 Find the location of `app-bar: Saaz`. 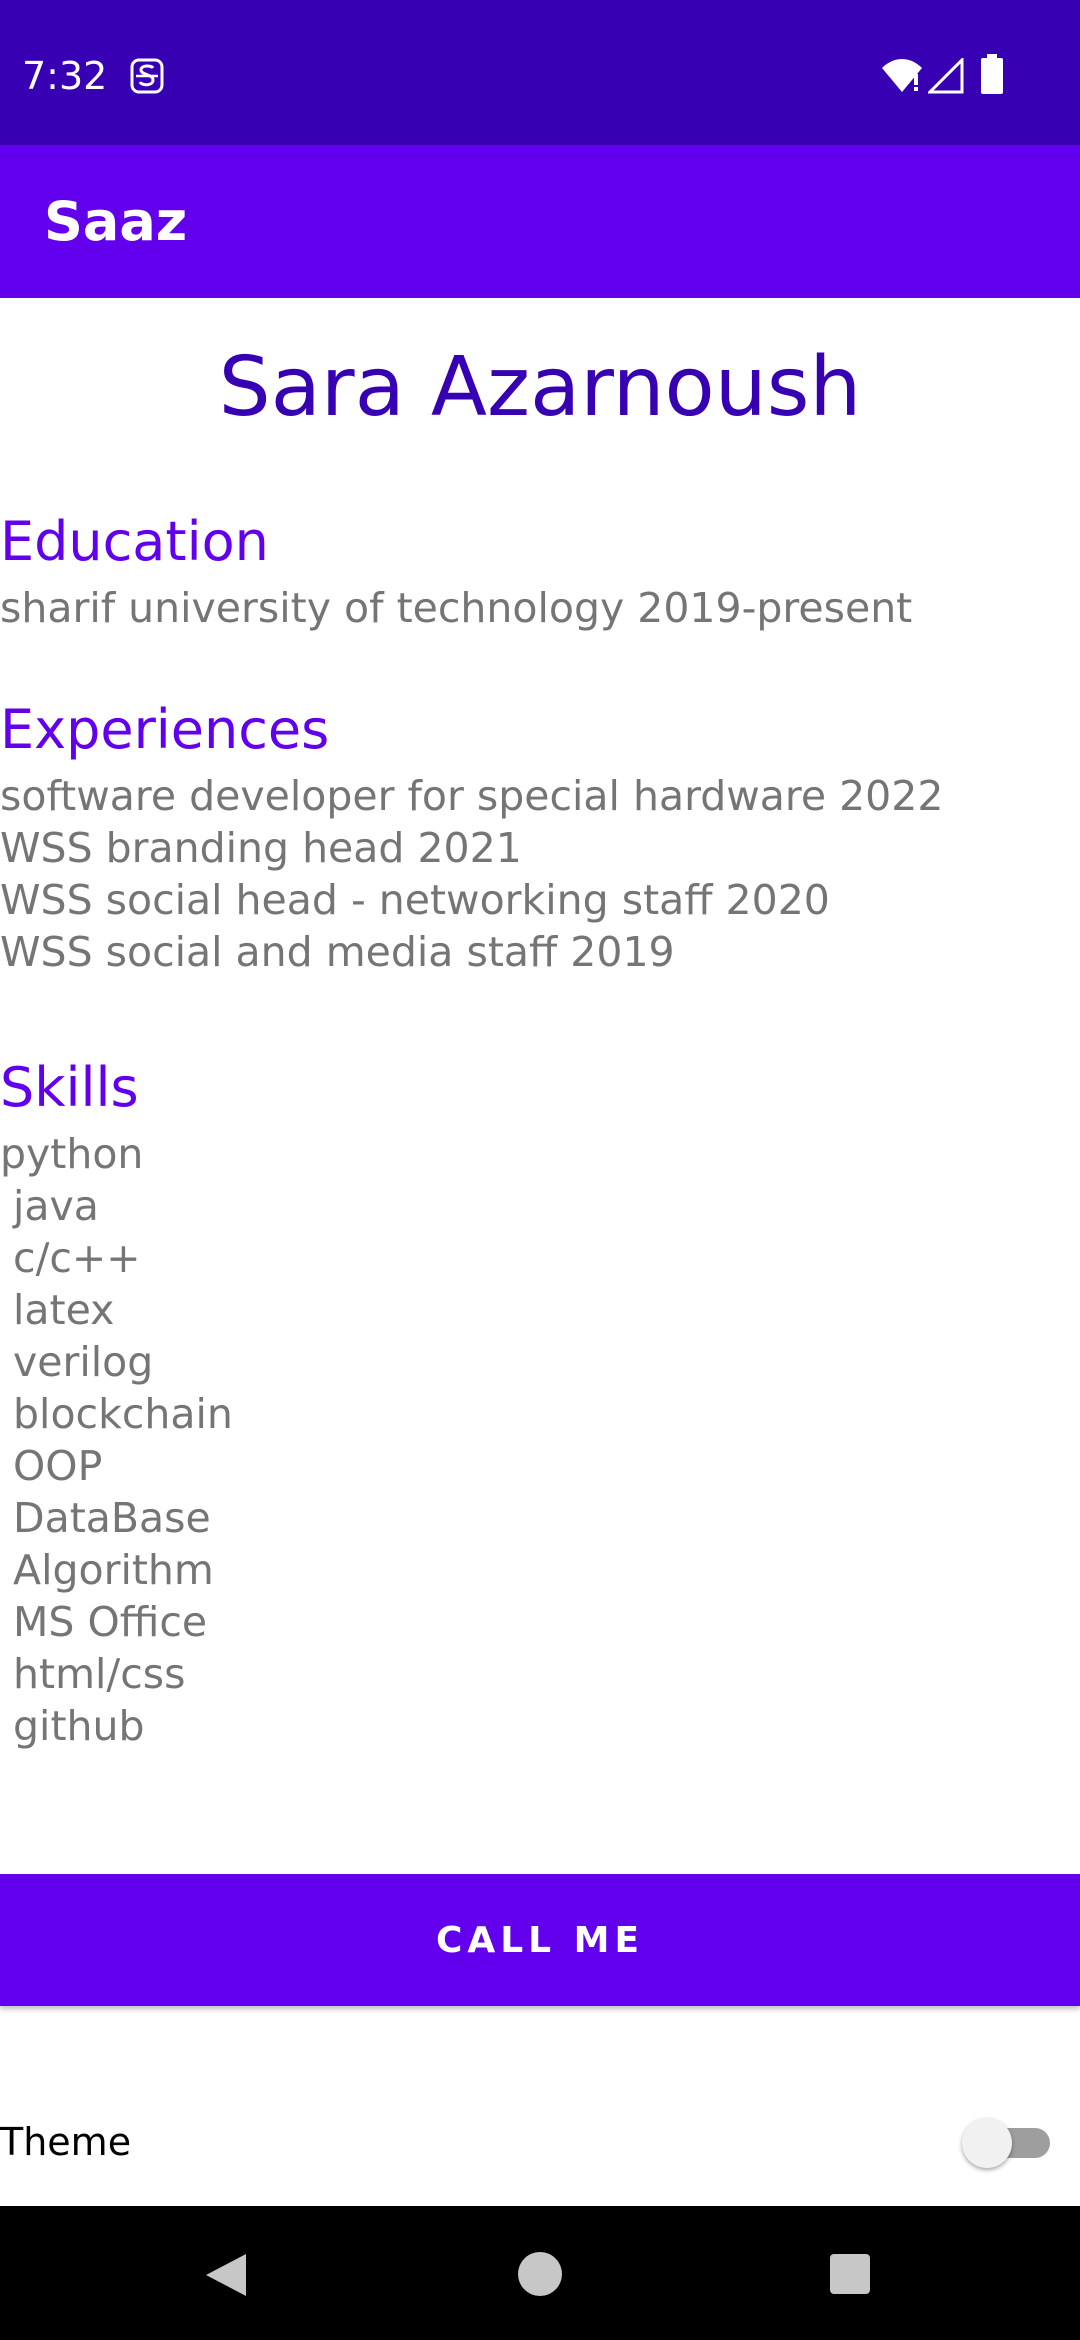

app-bar: Saaz is located at coordinates (540, 221).